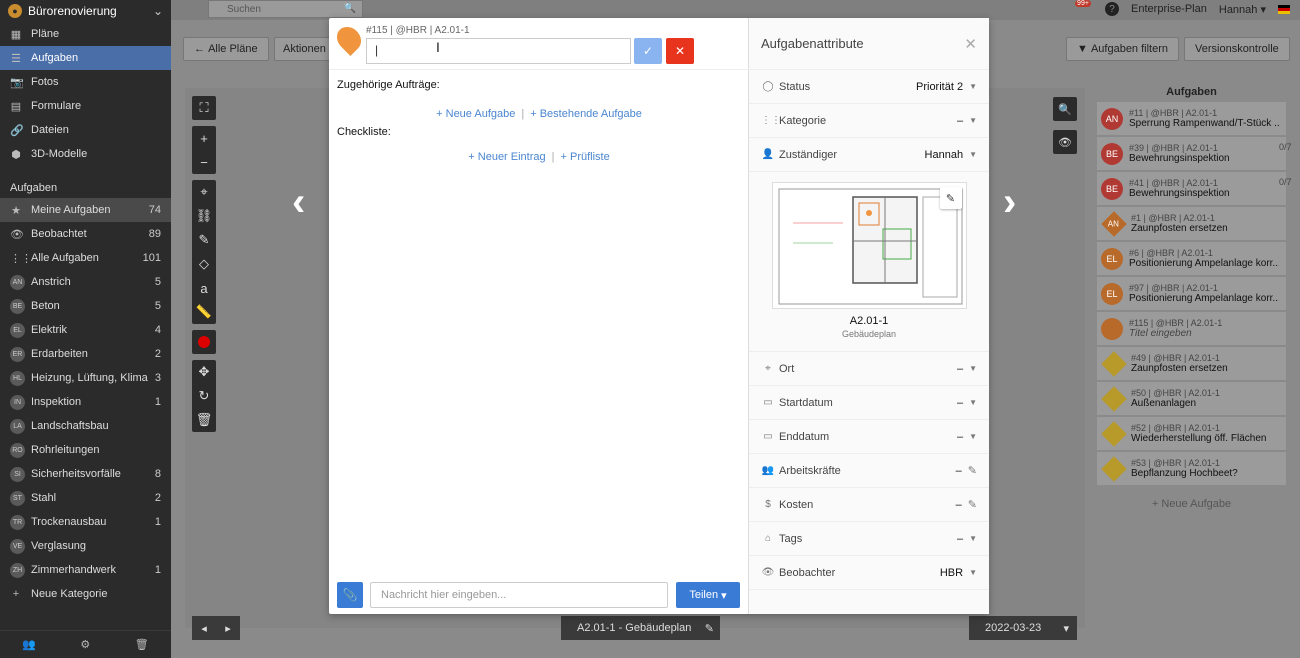 This screenshot has height=658, width=1300. What do you see at coordinates (85, 498) in the screenshot?
I see `category-item: ST Stahl 2` at bounding box center [85, 498].